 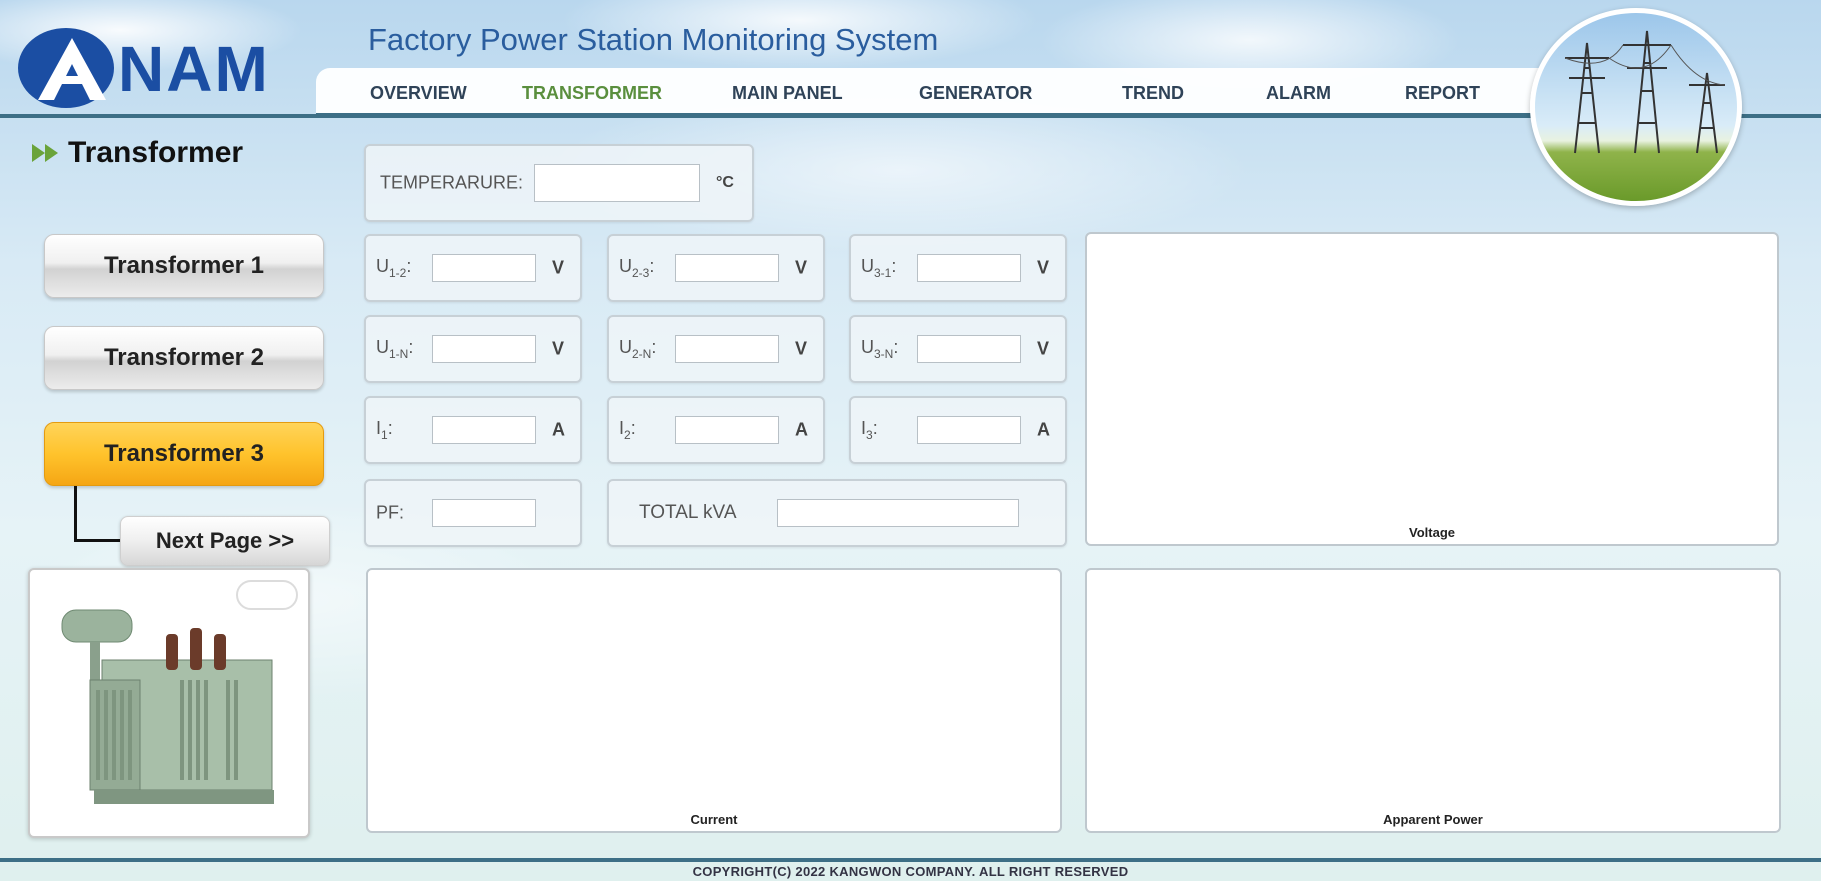 What do you see at coordinates (898, 513) in the screenshot?
I see `total-kva-field` at bounding box center [898, 513].